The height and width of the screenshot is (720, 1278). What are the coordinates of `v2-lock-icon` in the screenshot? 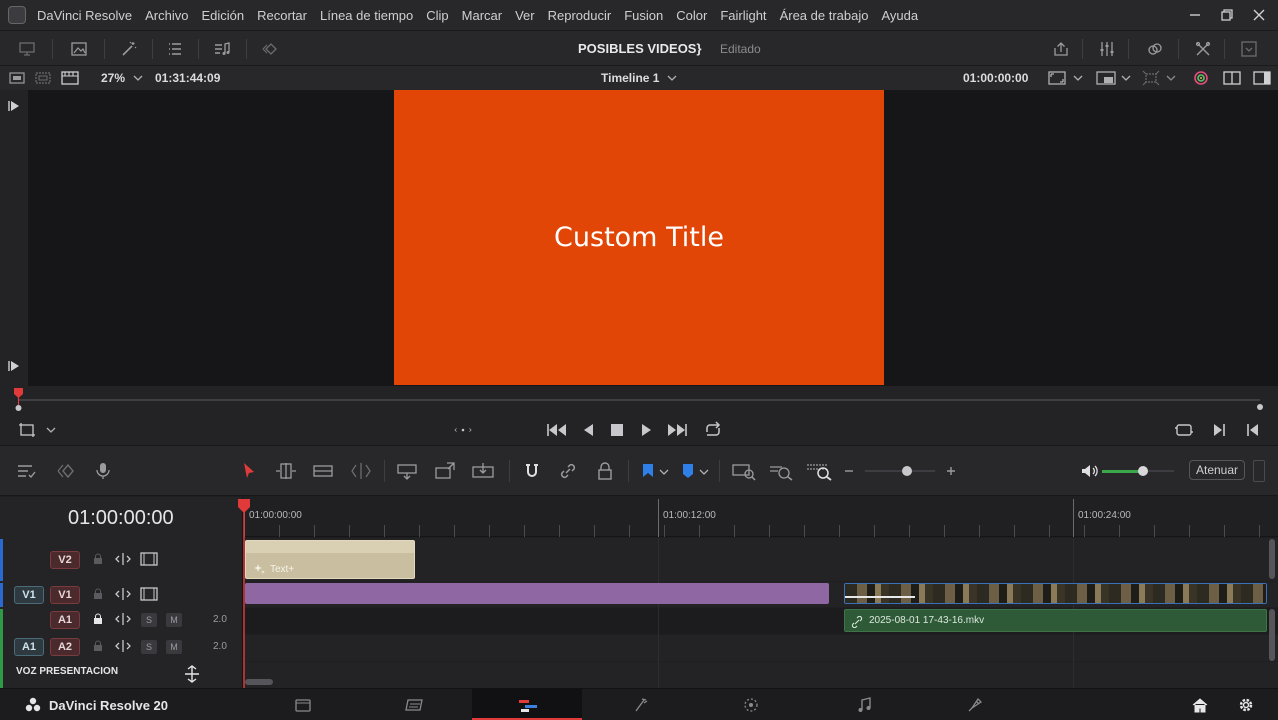 It's located at (98, 559).